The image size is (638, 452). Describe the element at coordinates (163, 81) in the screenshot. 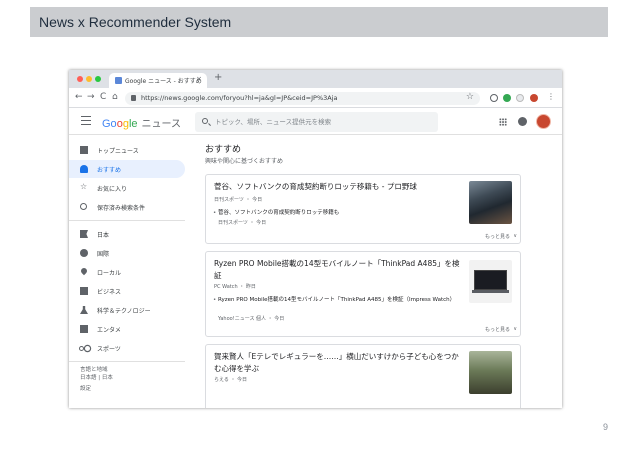

I see `tab-title: Google ニュース - おすすめ` at that location.